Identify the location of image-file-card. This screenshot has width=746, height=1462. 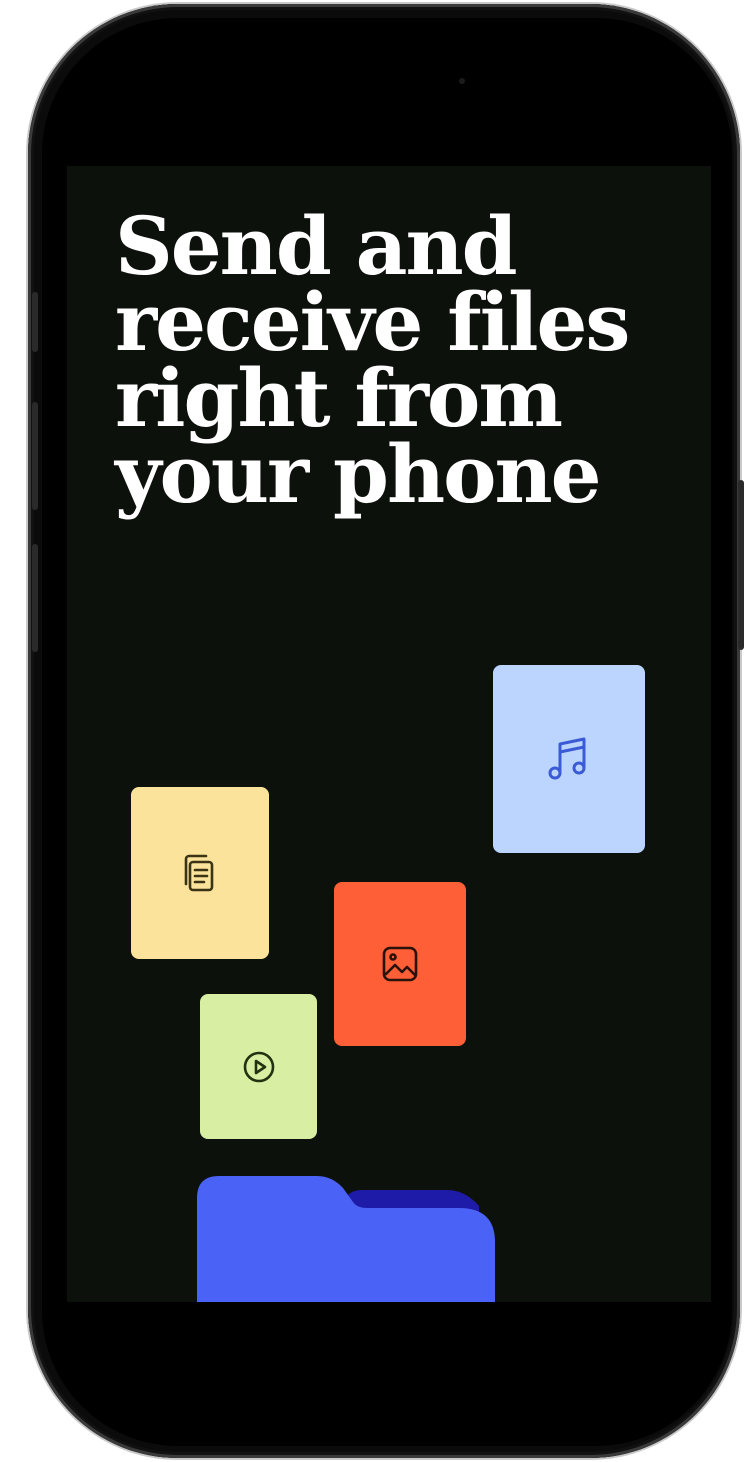
(400, 964).